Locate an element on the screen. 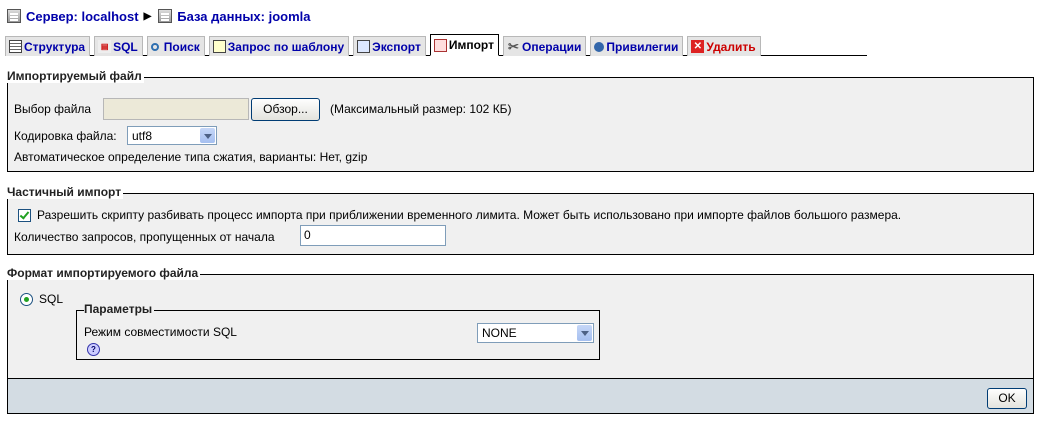 Image resolution: width=1044 pixels, height=428 pixels. tab-import: Импорт is located at coordinates (464, 45).